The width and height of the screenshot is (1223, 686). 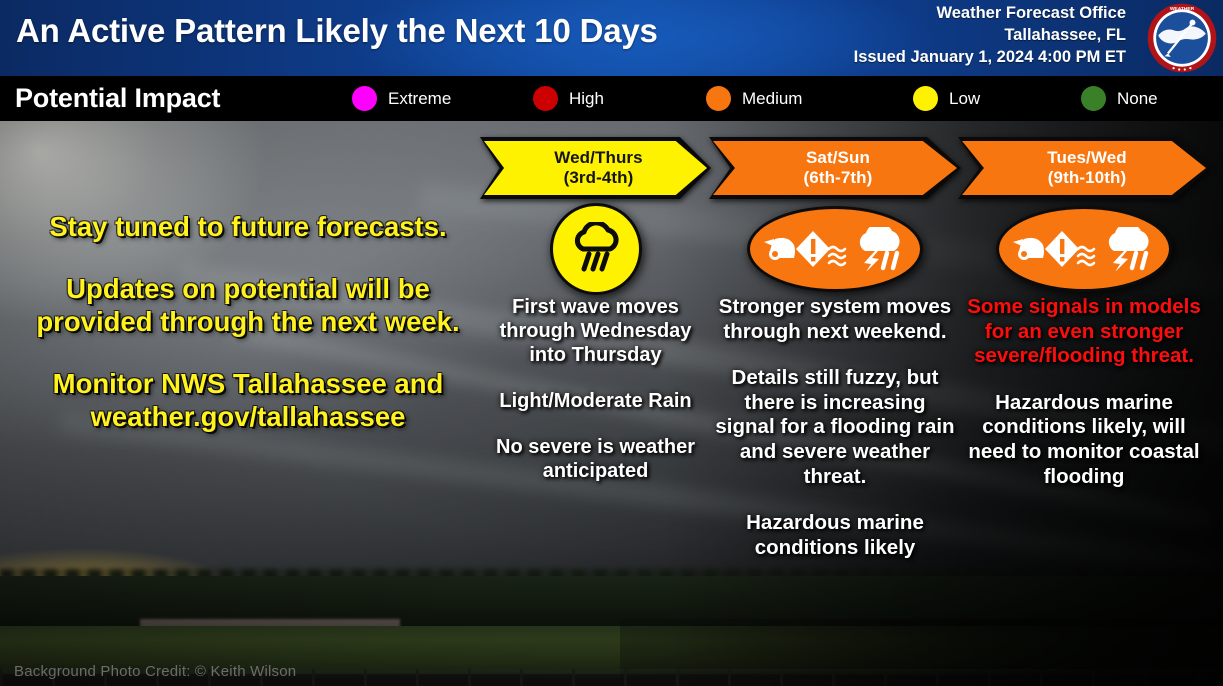 What do you see at coordinates (598, 177) in the screenshot?
I see `banner-line-2: (3rd-4th)` at bounding box center [598, 177].